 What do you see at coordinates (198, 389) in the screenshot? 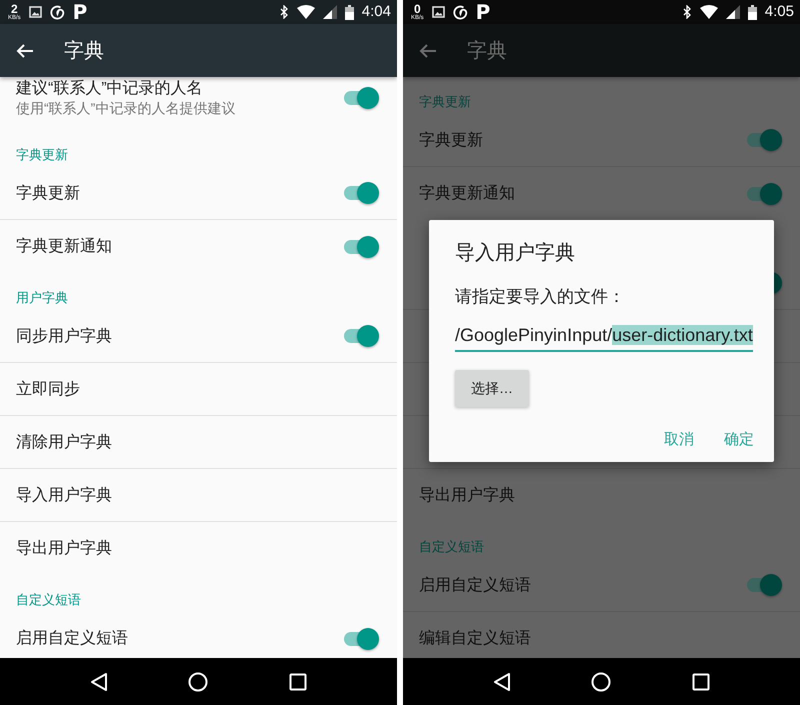
I see `settings-row: 立即同步` at bounding box center [198, 389].